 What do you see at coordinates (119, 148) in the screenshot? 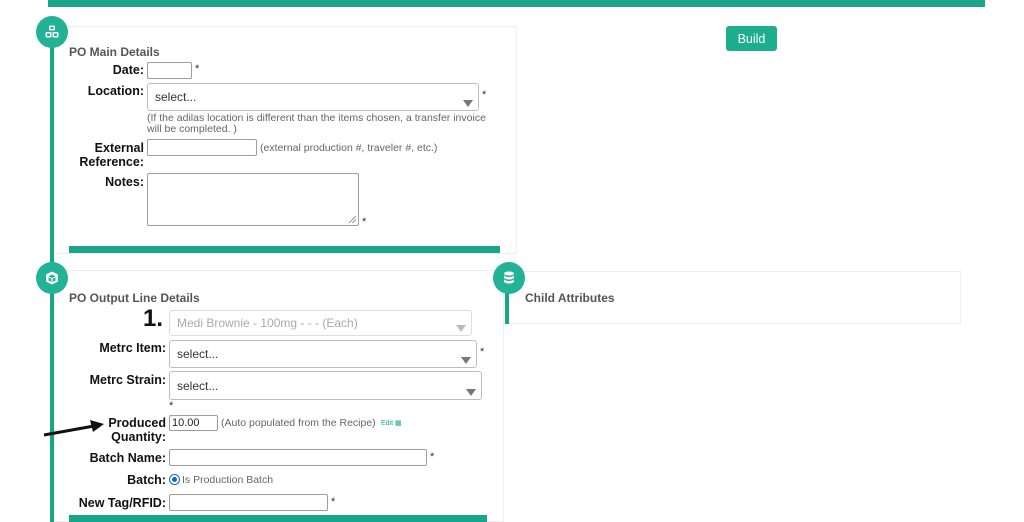
I see `external-reference-label-line1: External` at bounding box center [119, 148].